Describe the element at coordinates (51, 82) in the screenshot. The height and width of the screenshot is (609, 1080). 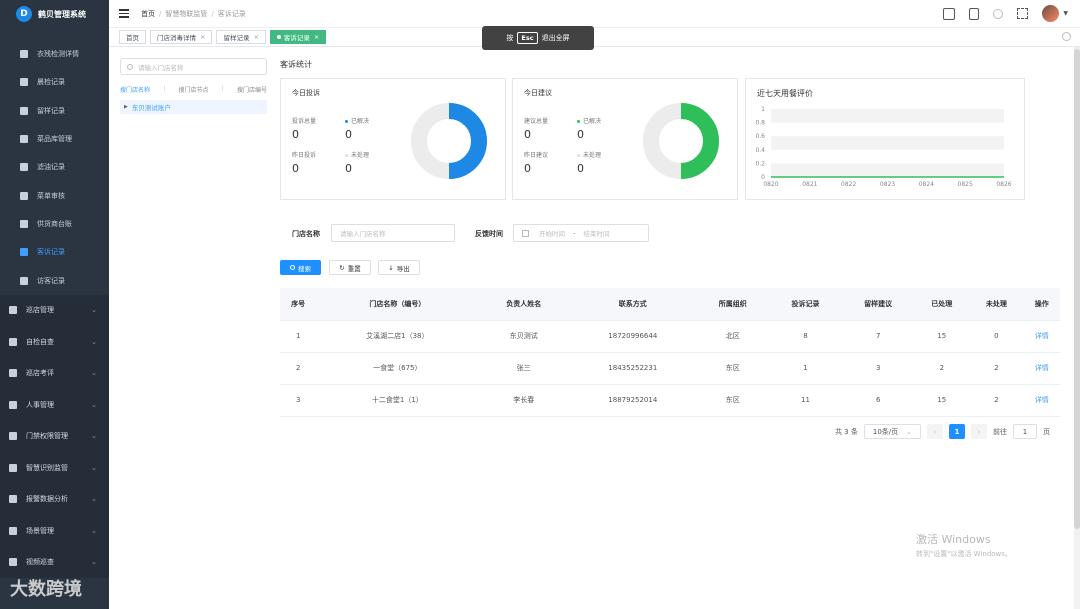
I see `sidebar-subitem-label: 晨检记录` at that location.